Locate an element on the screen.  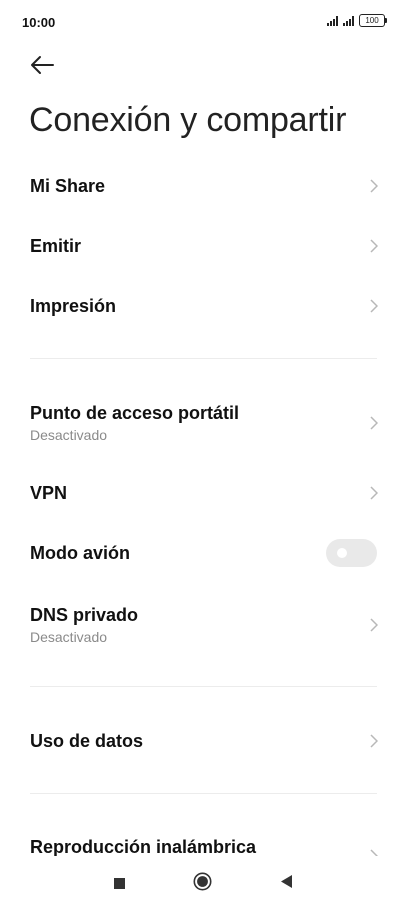
home-button is located at coordinates (202, 884).